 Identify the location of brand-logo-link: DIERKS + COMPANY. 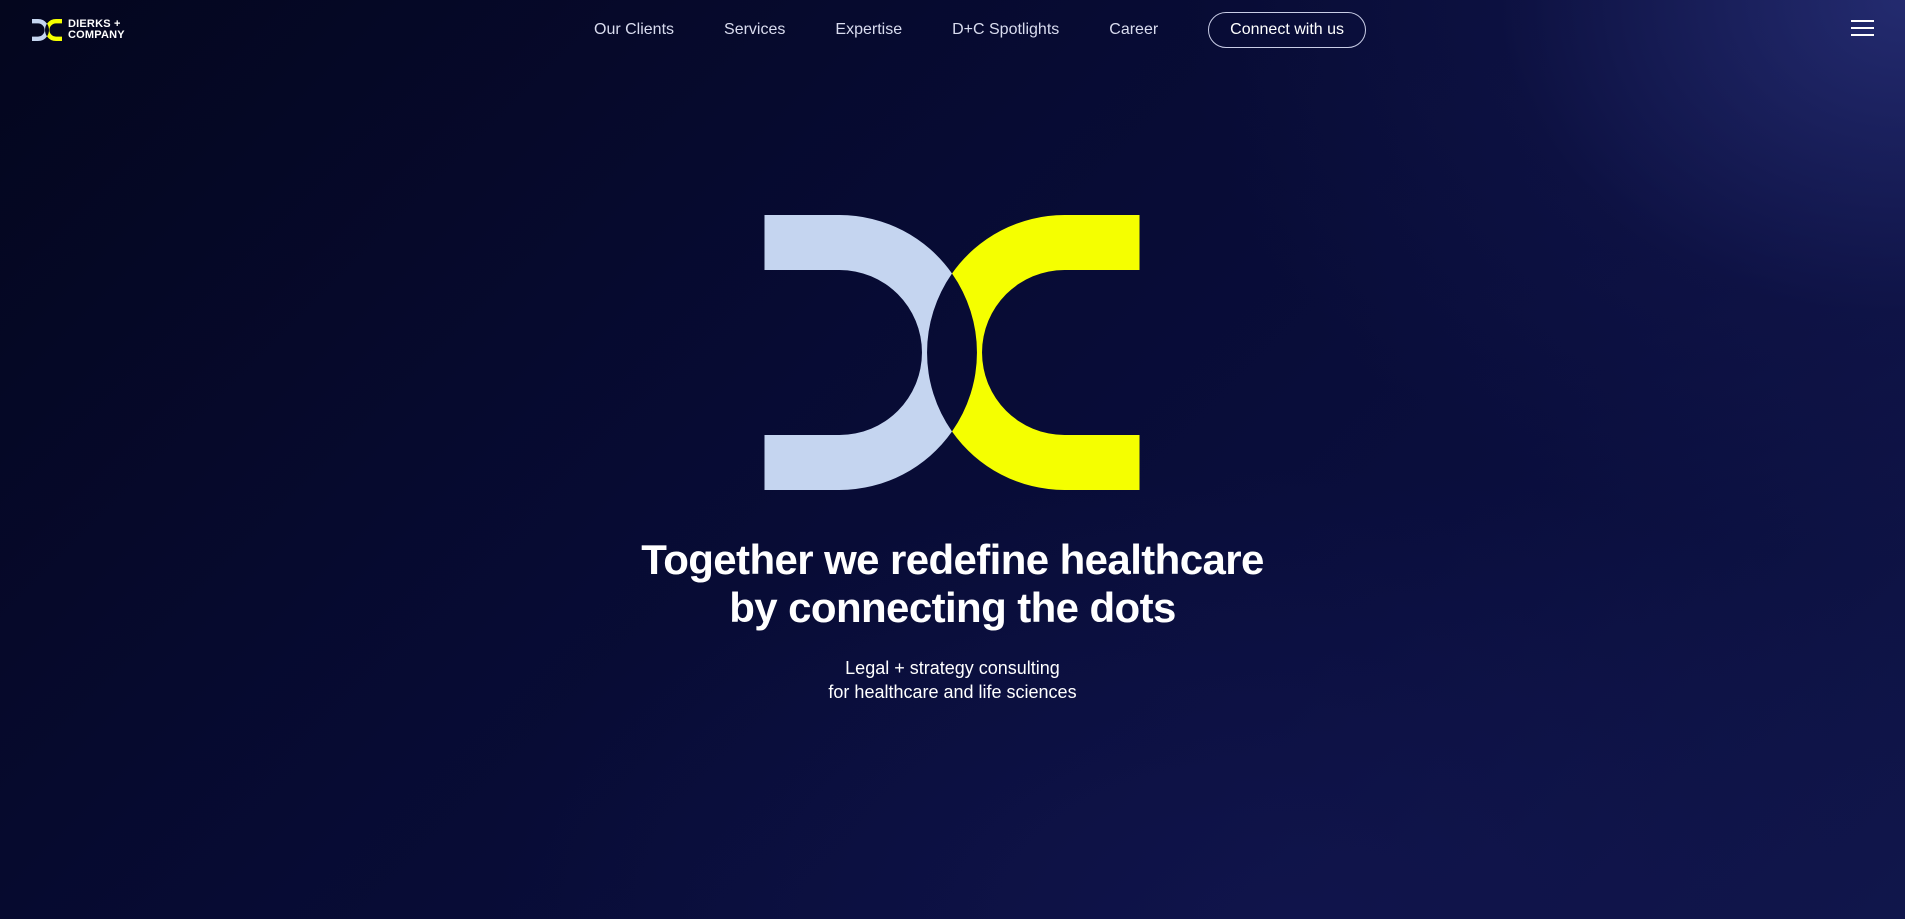
(78, 30).